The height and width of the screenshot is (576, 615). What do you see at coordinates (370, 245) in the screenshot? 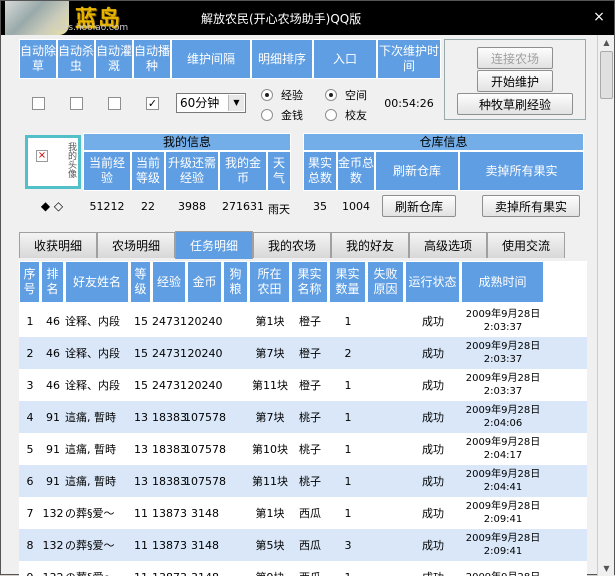
I see `tab-my-friends: 我的好友` at bounding box center [370, 245].